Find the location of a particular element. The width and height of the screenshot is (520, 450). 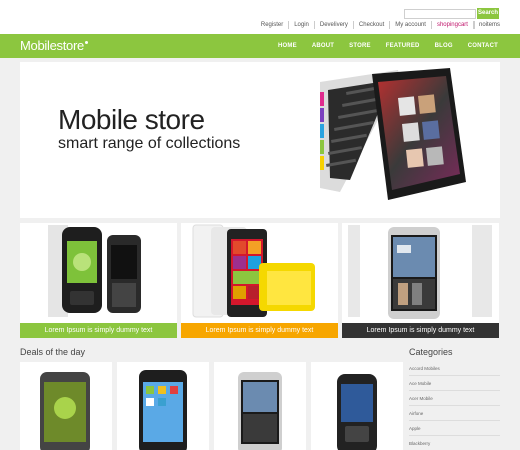

category-item: Acer Mobile is located at coordinates (454, 398).